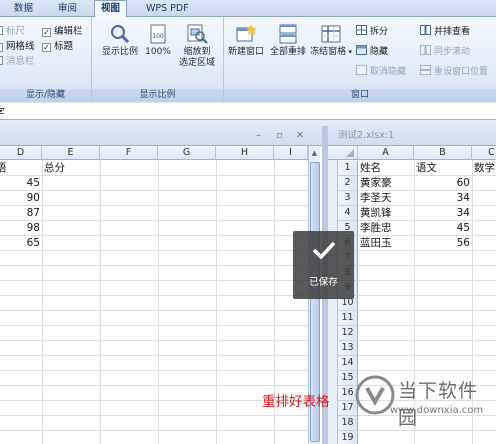 The image size is (496, 444). I want to click on caption-text: 重排好表格, so click(296, 402).